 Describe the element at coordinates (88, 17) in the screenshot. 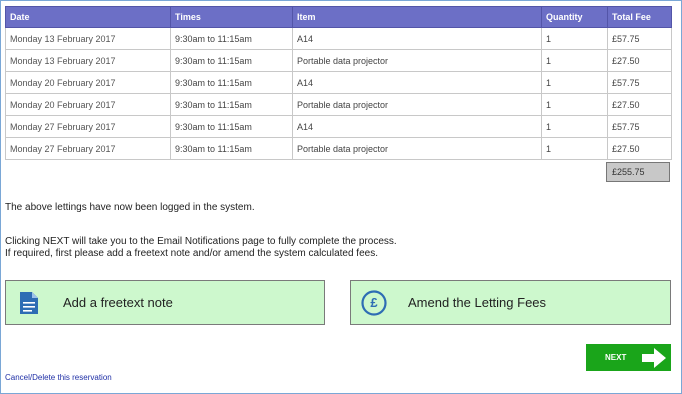

I see `column-header-date: Date` at that location.